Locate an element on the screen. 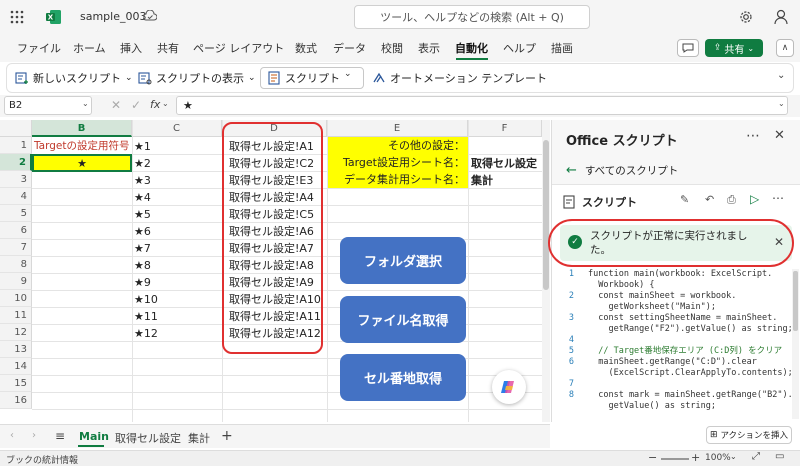 The width and height of the screenshot is (800, 466). row-header: 1 is located at coordinates (16, 145).